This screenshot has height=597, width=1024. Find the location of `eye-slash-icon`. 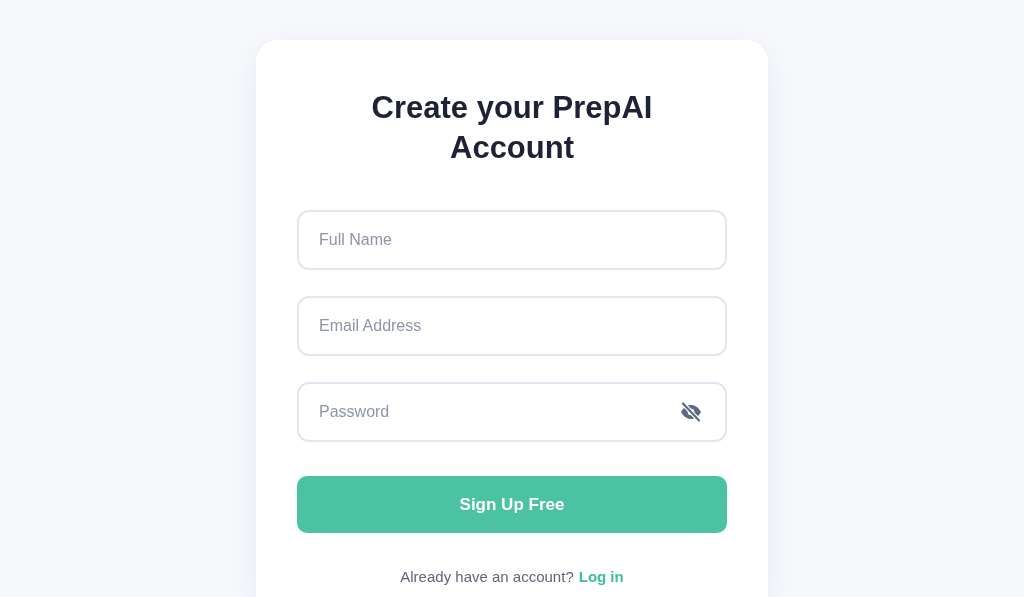

eye-slash-icon is located at coordinates (691, 412).